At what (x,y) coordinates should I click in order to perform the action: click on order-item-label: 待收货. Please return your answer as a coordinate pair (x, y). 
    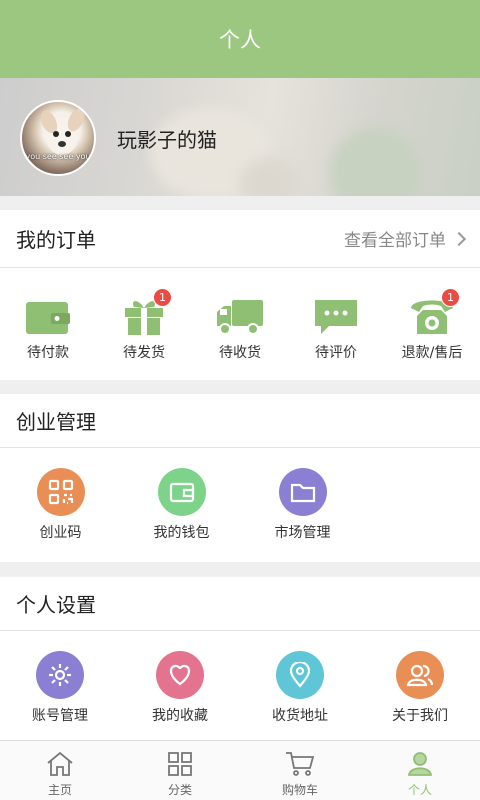
    Looking at the image, I should click on (240, 353).